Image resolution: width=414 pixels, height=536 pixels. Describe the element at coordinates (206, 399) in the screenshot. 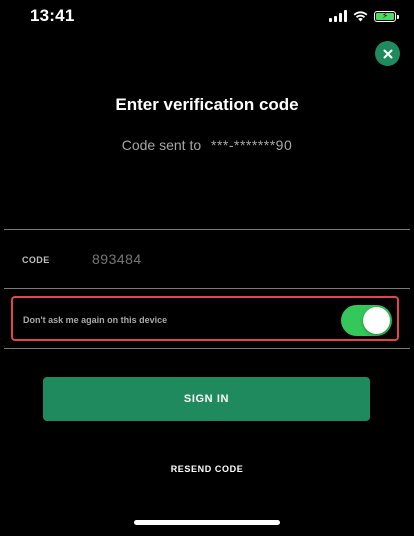

I see `sign-in-button: SIGN IN` at that location.